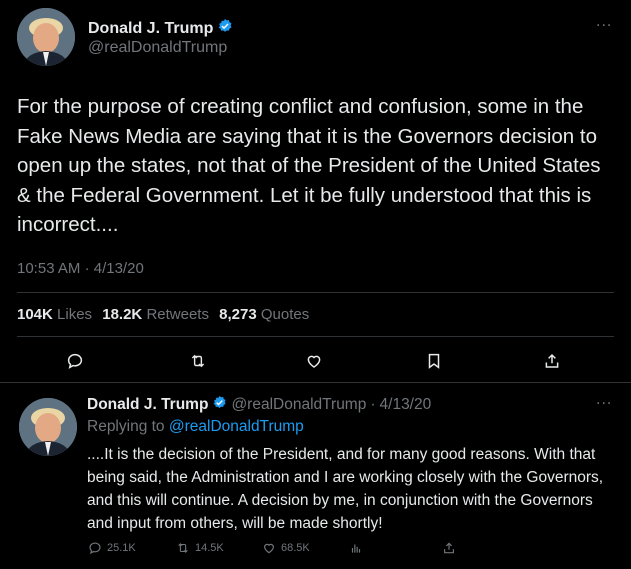  Describe the element at coordinates (177, 314) in the screenshot. I see `retweets-label: Retweets` at that location.